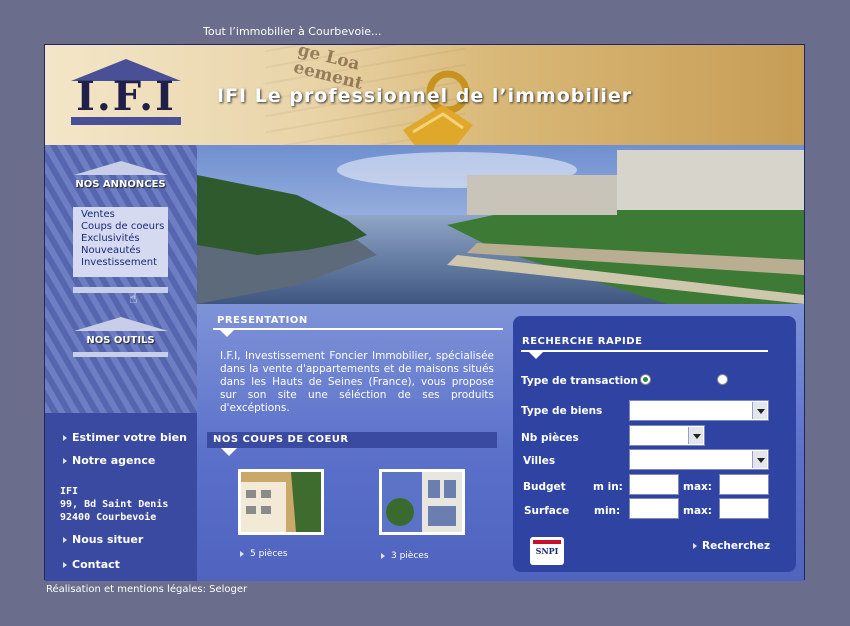  I want to click on menu-item-exclusivites: Exclusivités, so click(124, 239).